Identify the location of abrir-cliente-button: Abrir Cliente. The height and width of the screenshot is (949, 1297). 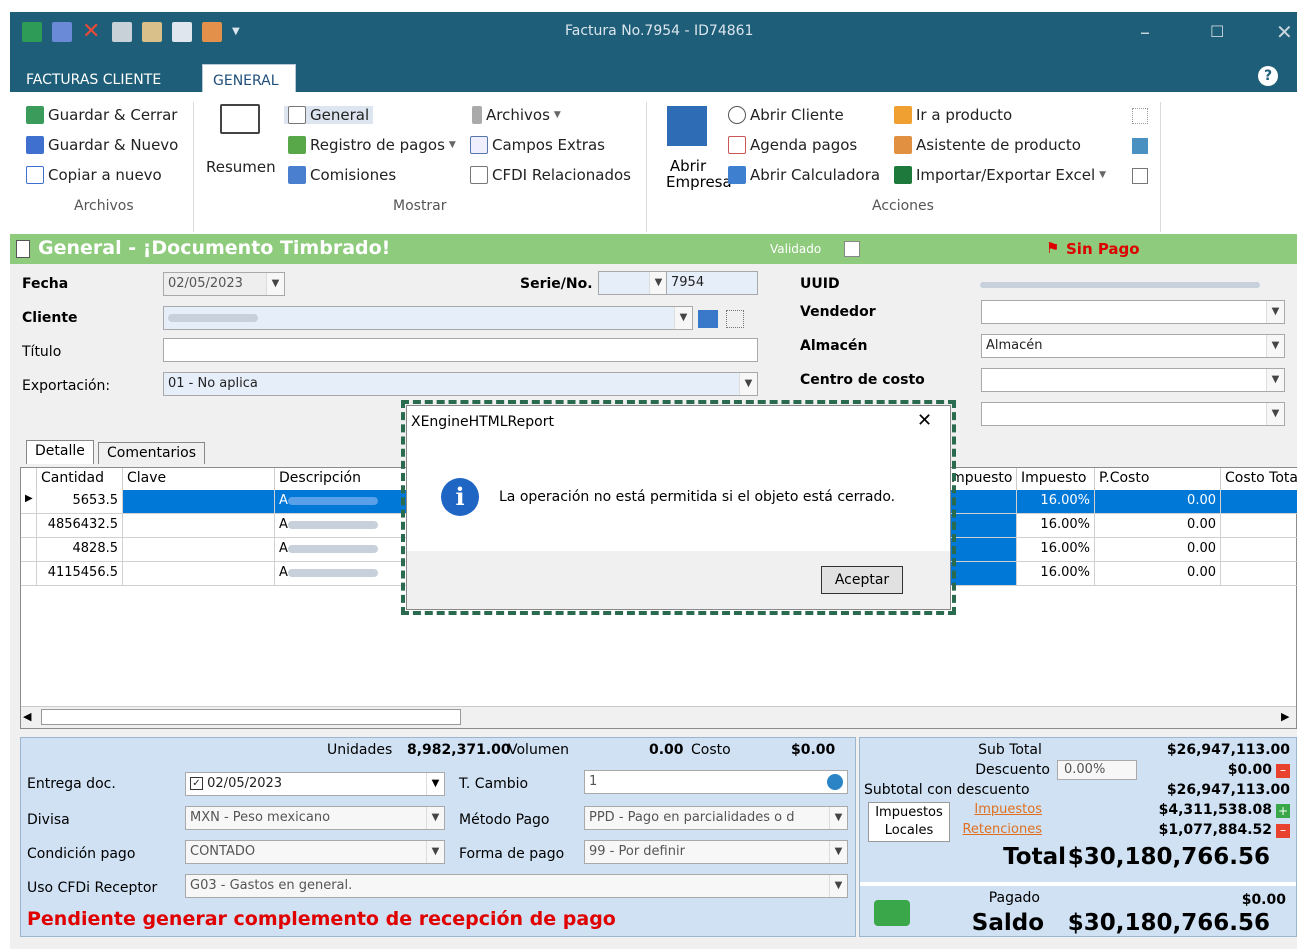
(786, 115).